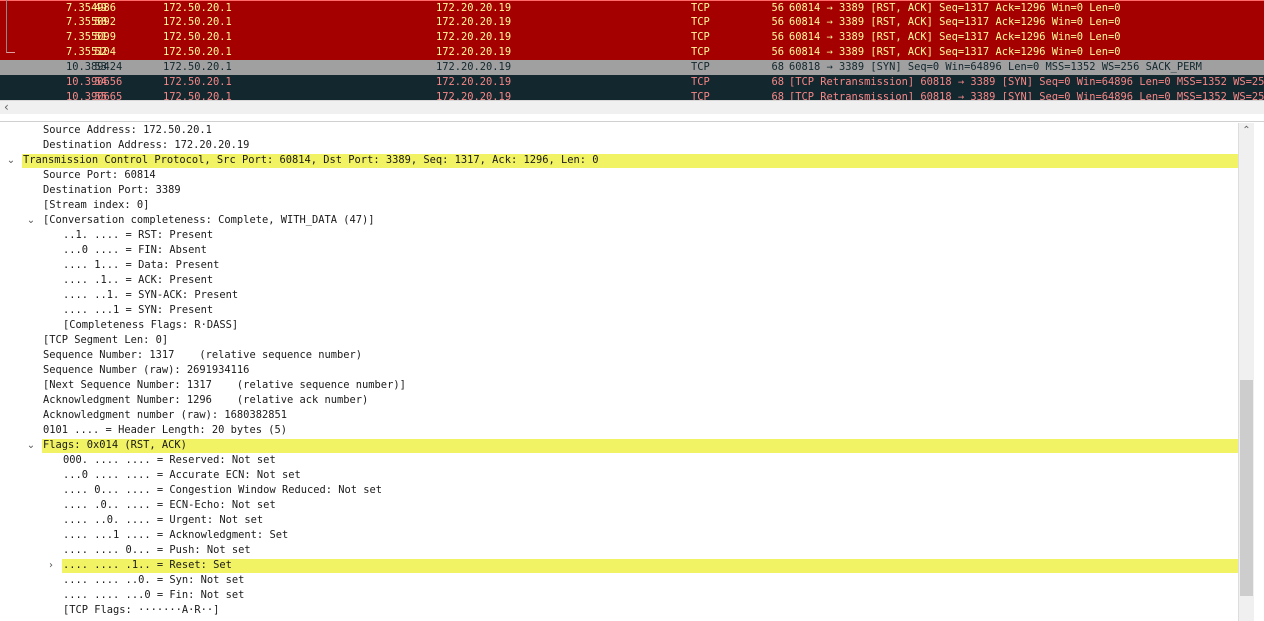 The image size is (1264, 621). I want to click on scroll-up-arrow-icon: ⌃, so click(1246, 131).